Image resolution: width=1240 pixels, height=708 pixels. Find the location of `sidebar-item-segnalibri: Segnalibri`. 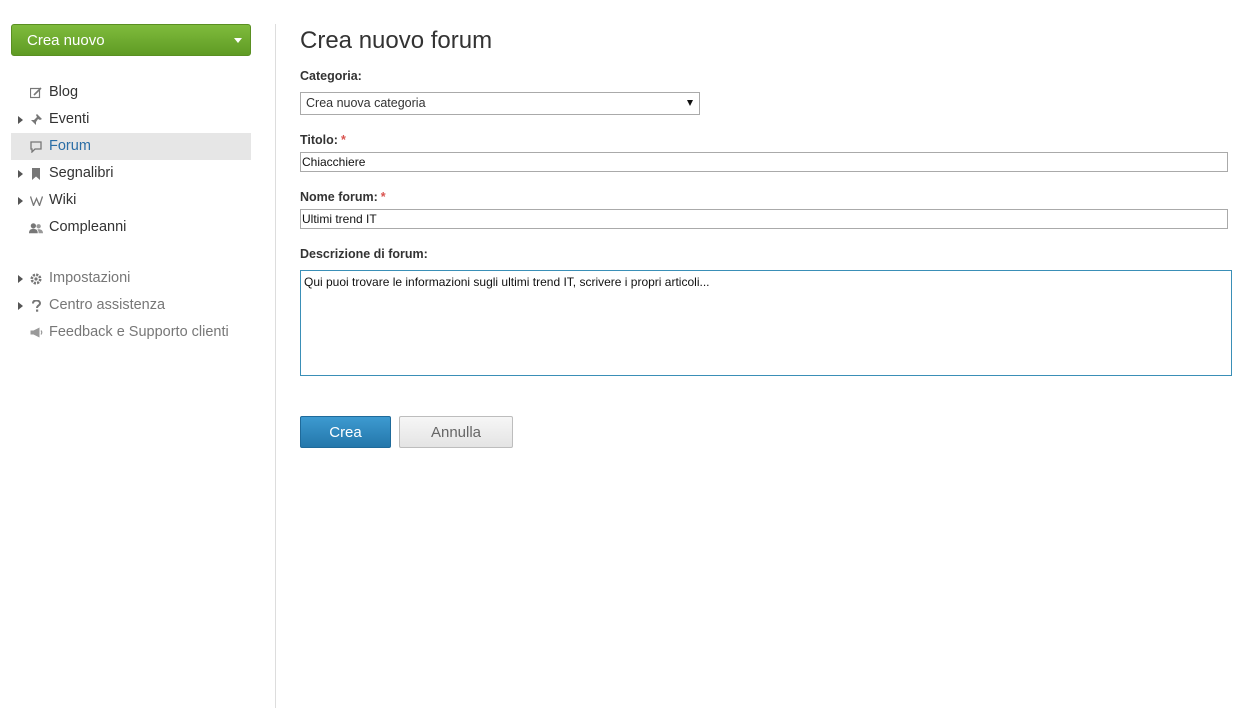

sidebar-item-segnalibri: Segnalibri is located at coordinates (131, 173).